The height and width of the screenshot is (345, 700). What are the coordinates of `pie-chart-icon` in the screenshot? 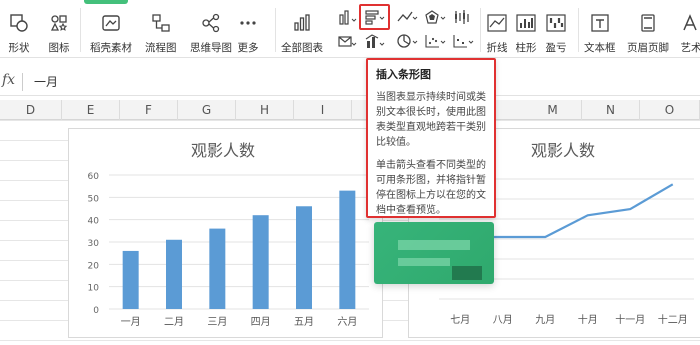 It's located at (407, 41).